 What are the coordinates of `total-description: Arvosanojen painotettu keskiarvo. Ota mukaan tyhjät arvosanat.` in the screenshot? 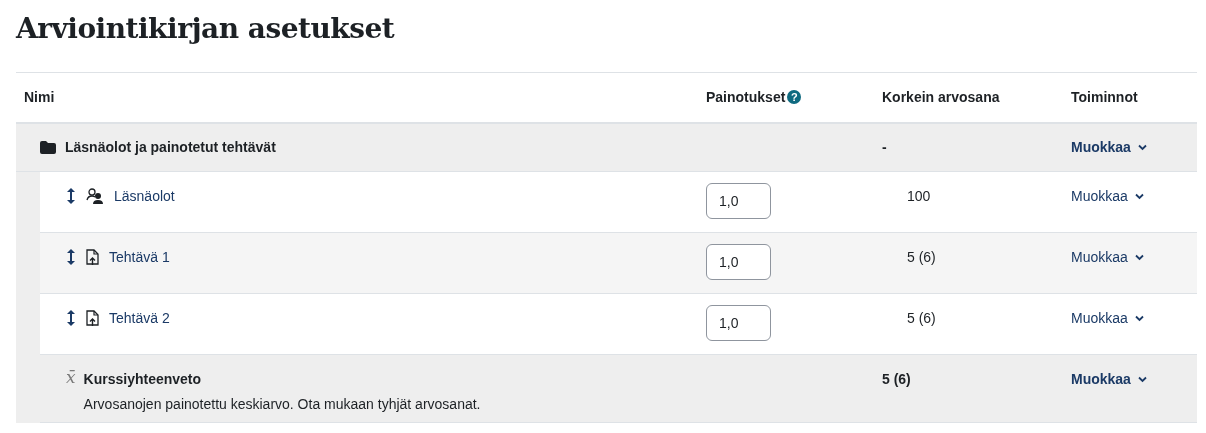 It's located at (282, 404).